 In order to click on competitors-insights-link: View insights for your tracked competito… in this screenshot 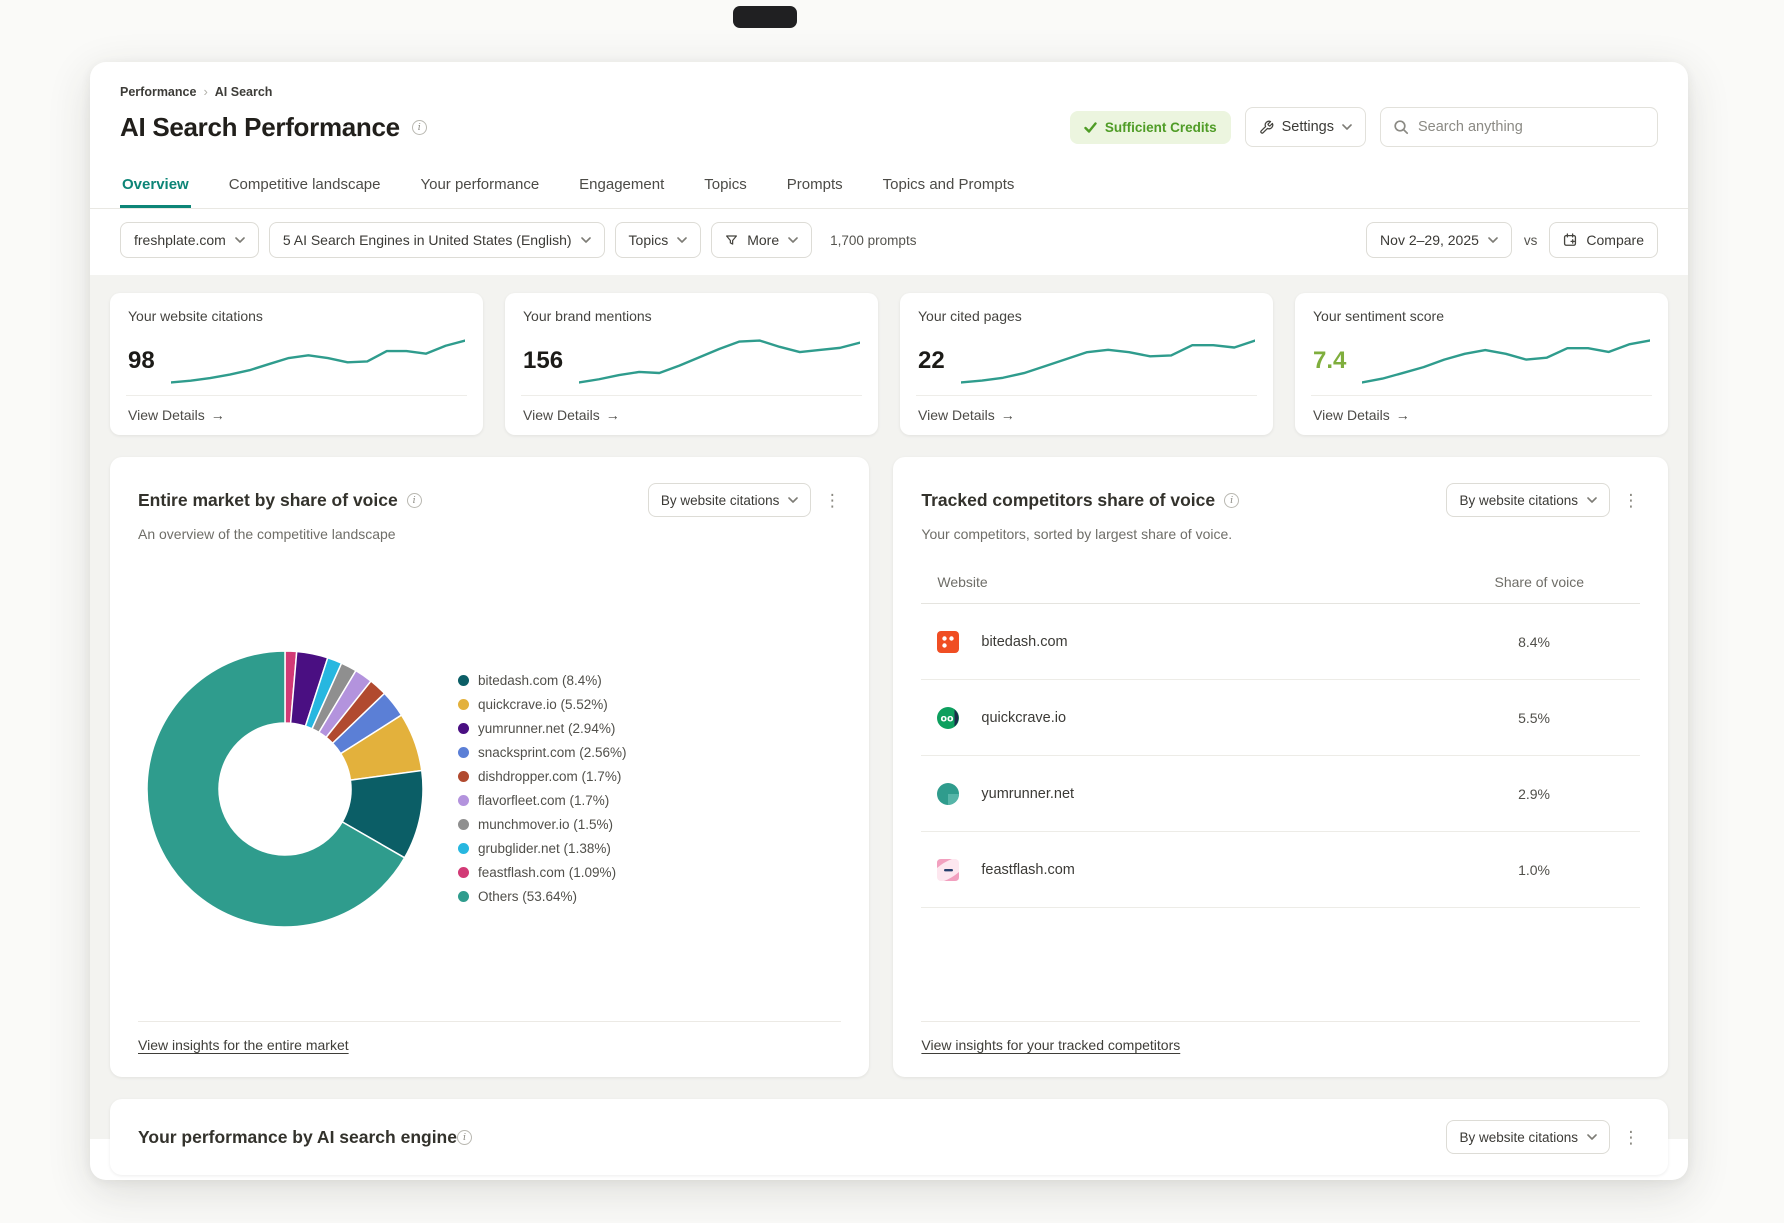, I will do `click(1050, 1045)`.